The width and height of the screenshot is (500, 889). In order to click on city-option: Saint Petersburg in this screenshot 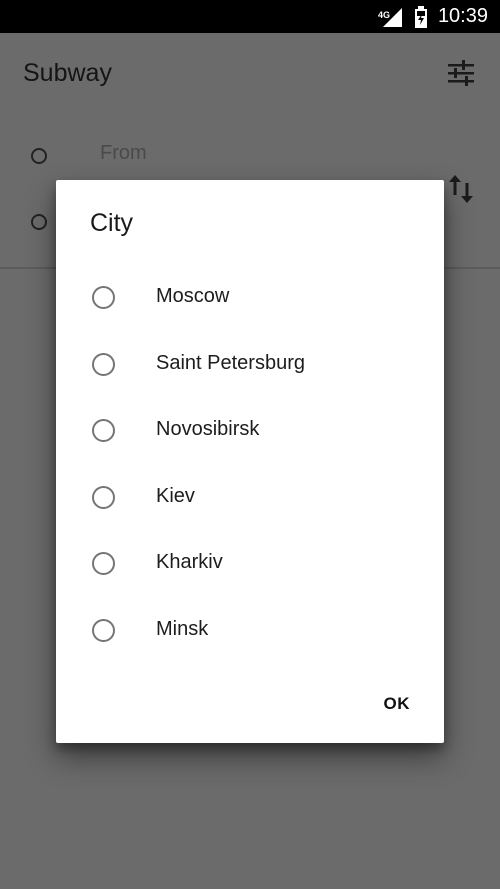, I will do `click(250, 366)`.